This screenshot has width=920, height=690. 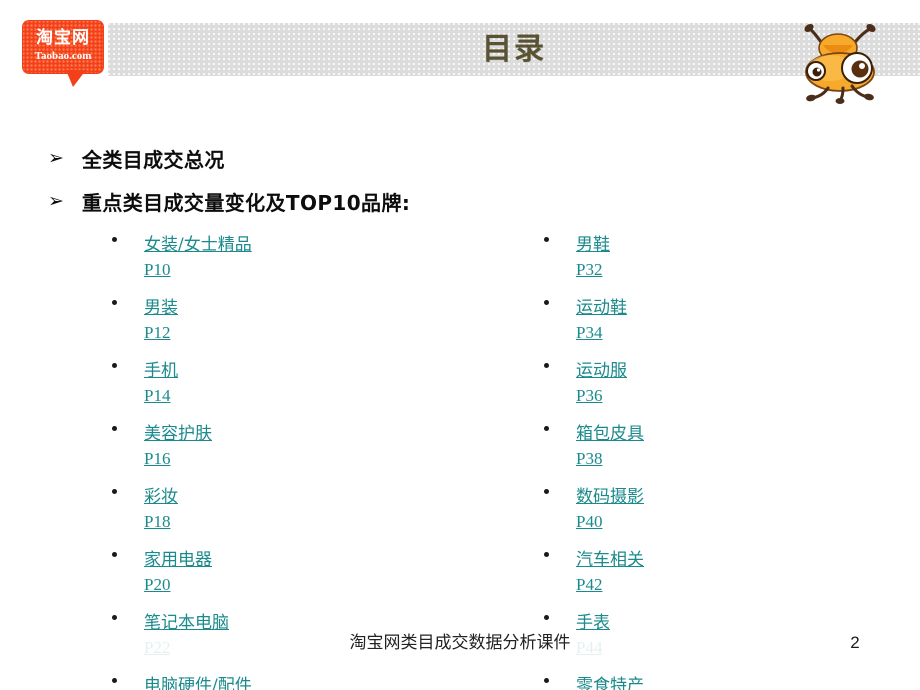 What do you see at coordinates (178, 560) in the screenshot?
I see `category-link: 家用电器` at bounding box center [178, 560].